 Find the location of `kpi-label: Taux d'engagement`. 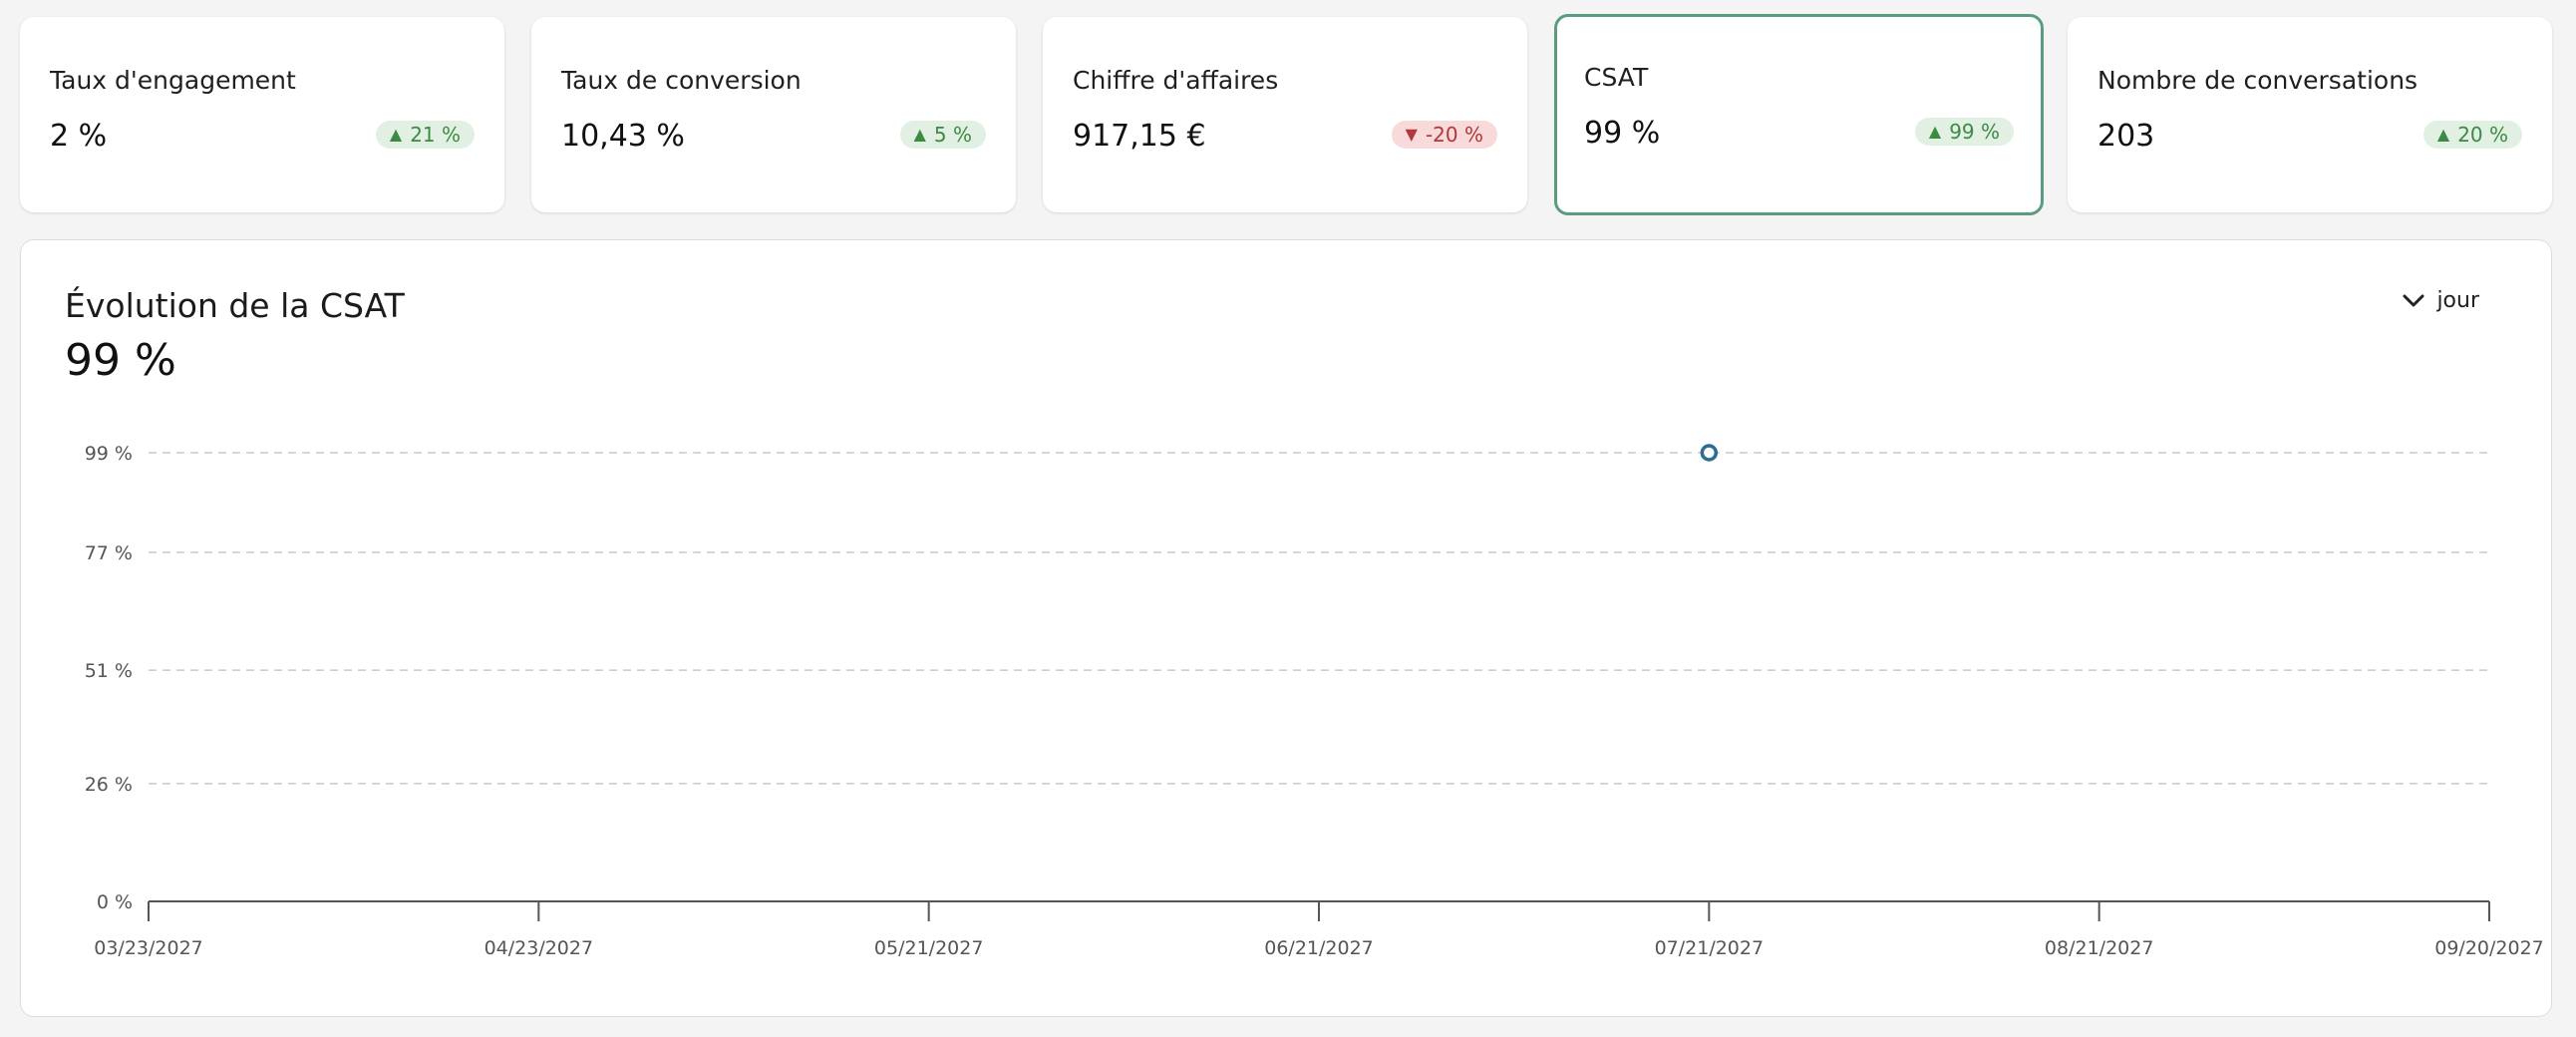

kpi-label: Taux d'engagement is located at coordinates (173, 80).